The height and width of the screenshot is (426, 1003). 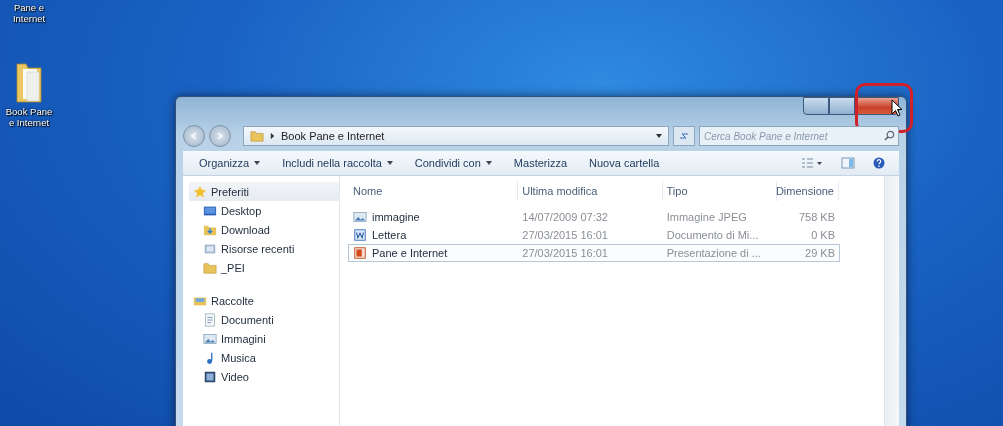 What do you see at coordinates (659, 136) in the screenshot?
I see `dropdown-arrow-icon` at bounding box center [659, 136].